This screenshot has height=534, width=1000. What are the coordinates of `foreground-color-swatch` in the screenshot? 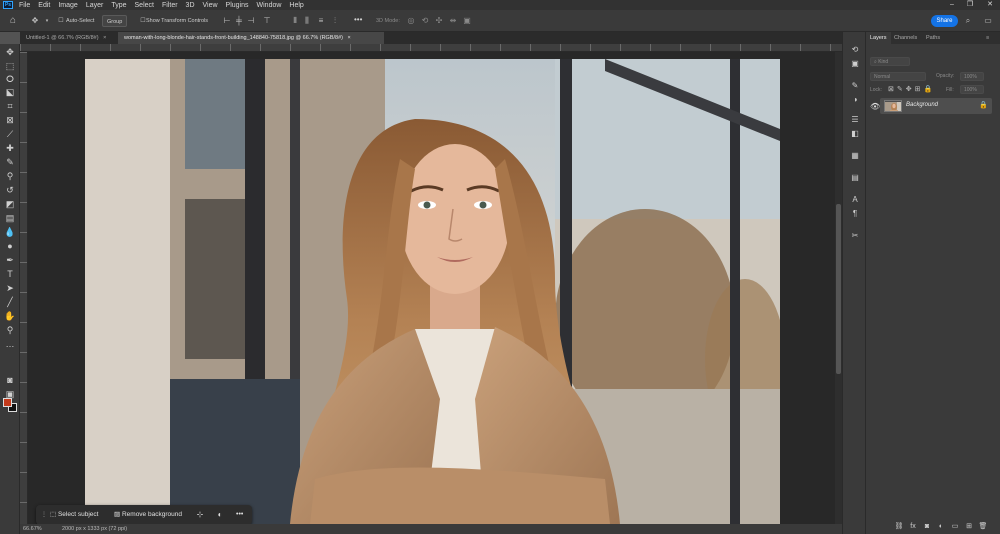 It's located at (7, 402).